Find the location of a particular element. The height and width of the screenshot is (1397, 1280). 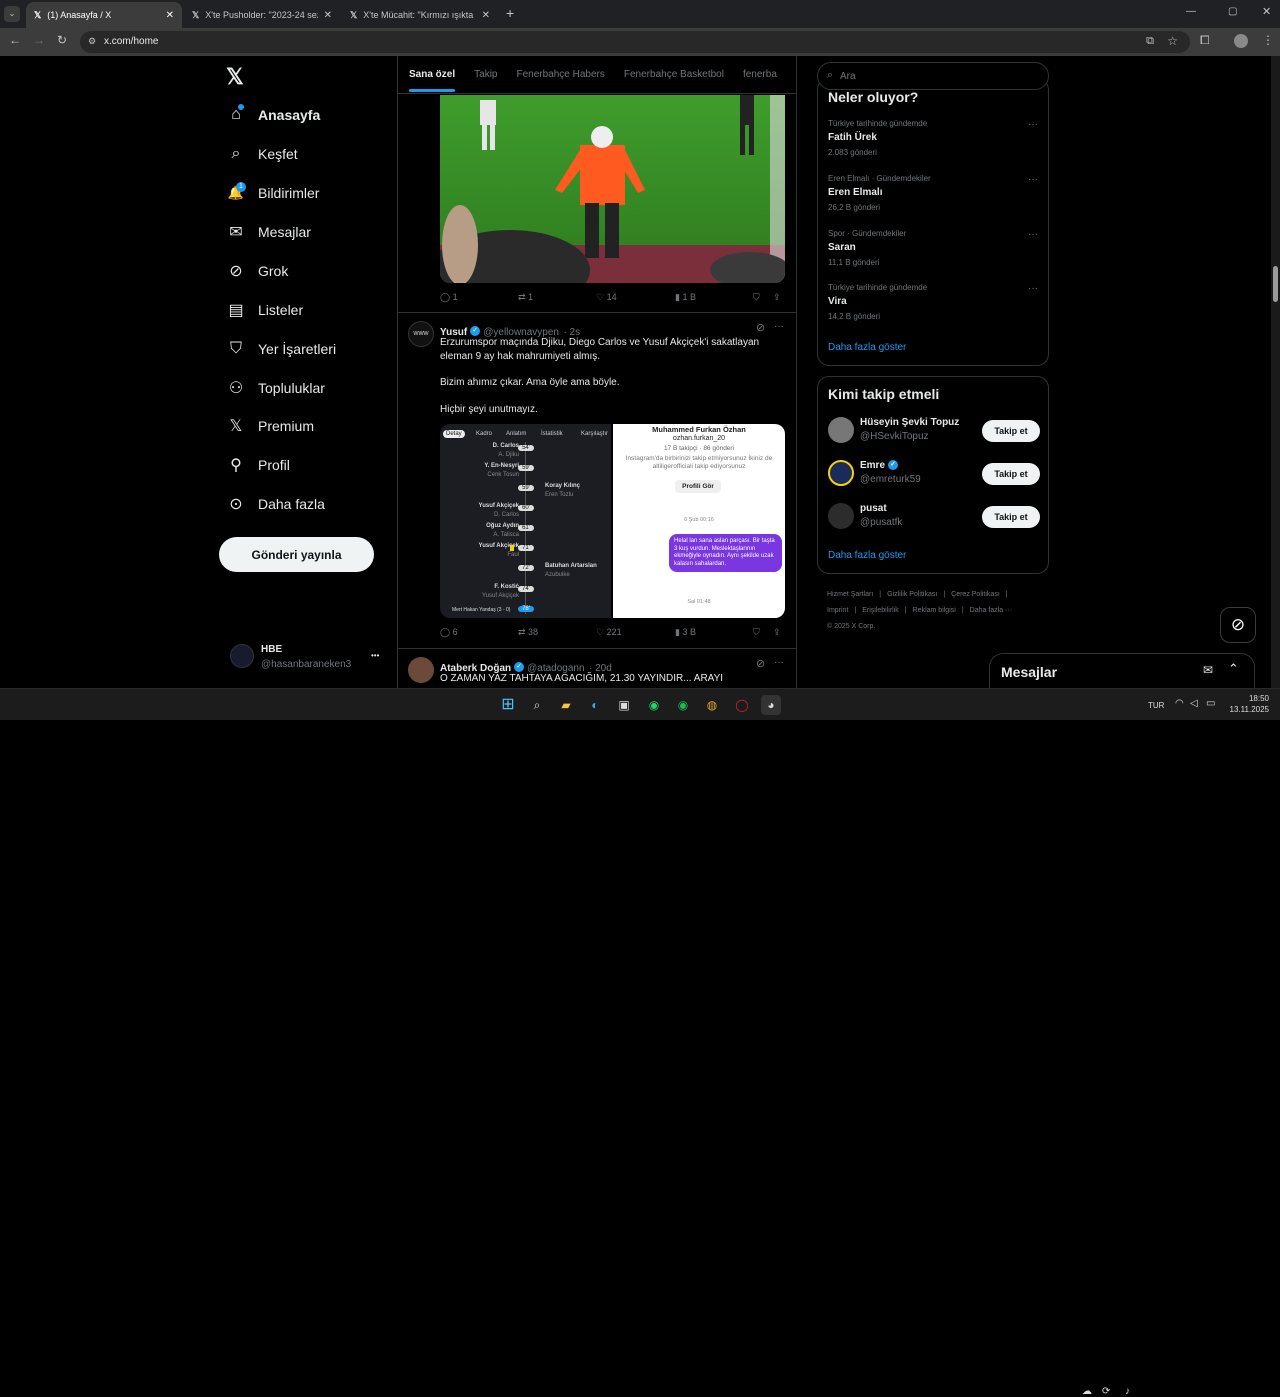

footer-link: Gizlilik Politikası is located at coordinates (912, 594).